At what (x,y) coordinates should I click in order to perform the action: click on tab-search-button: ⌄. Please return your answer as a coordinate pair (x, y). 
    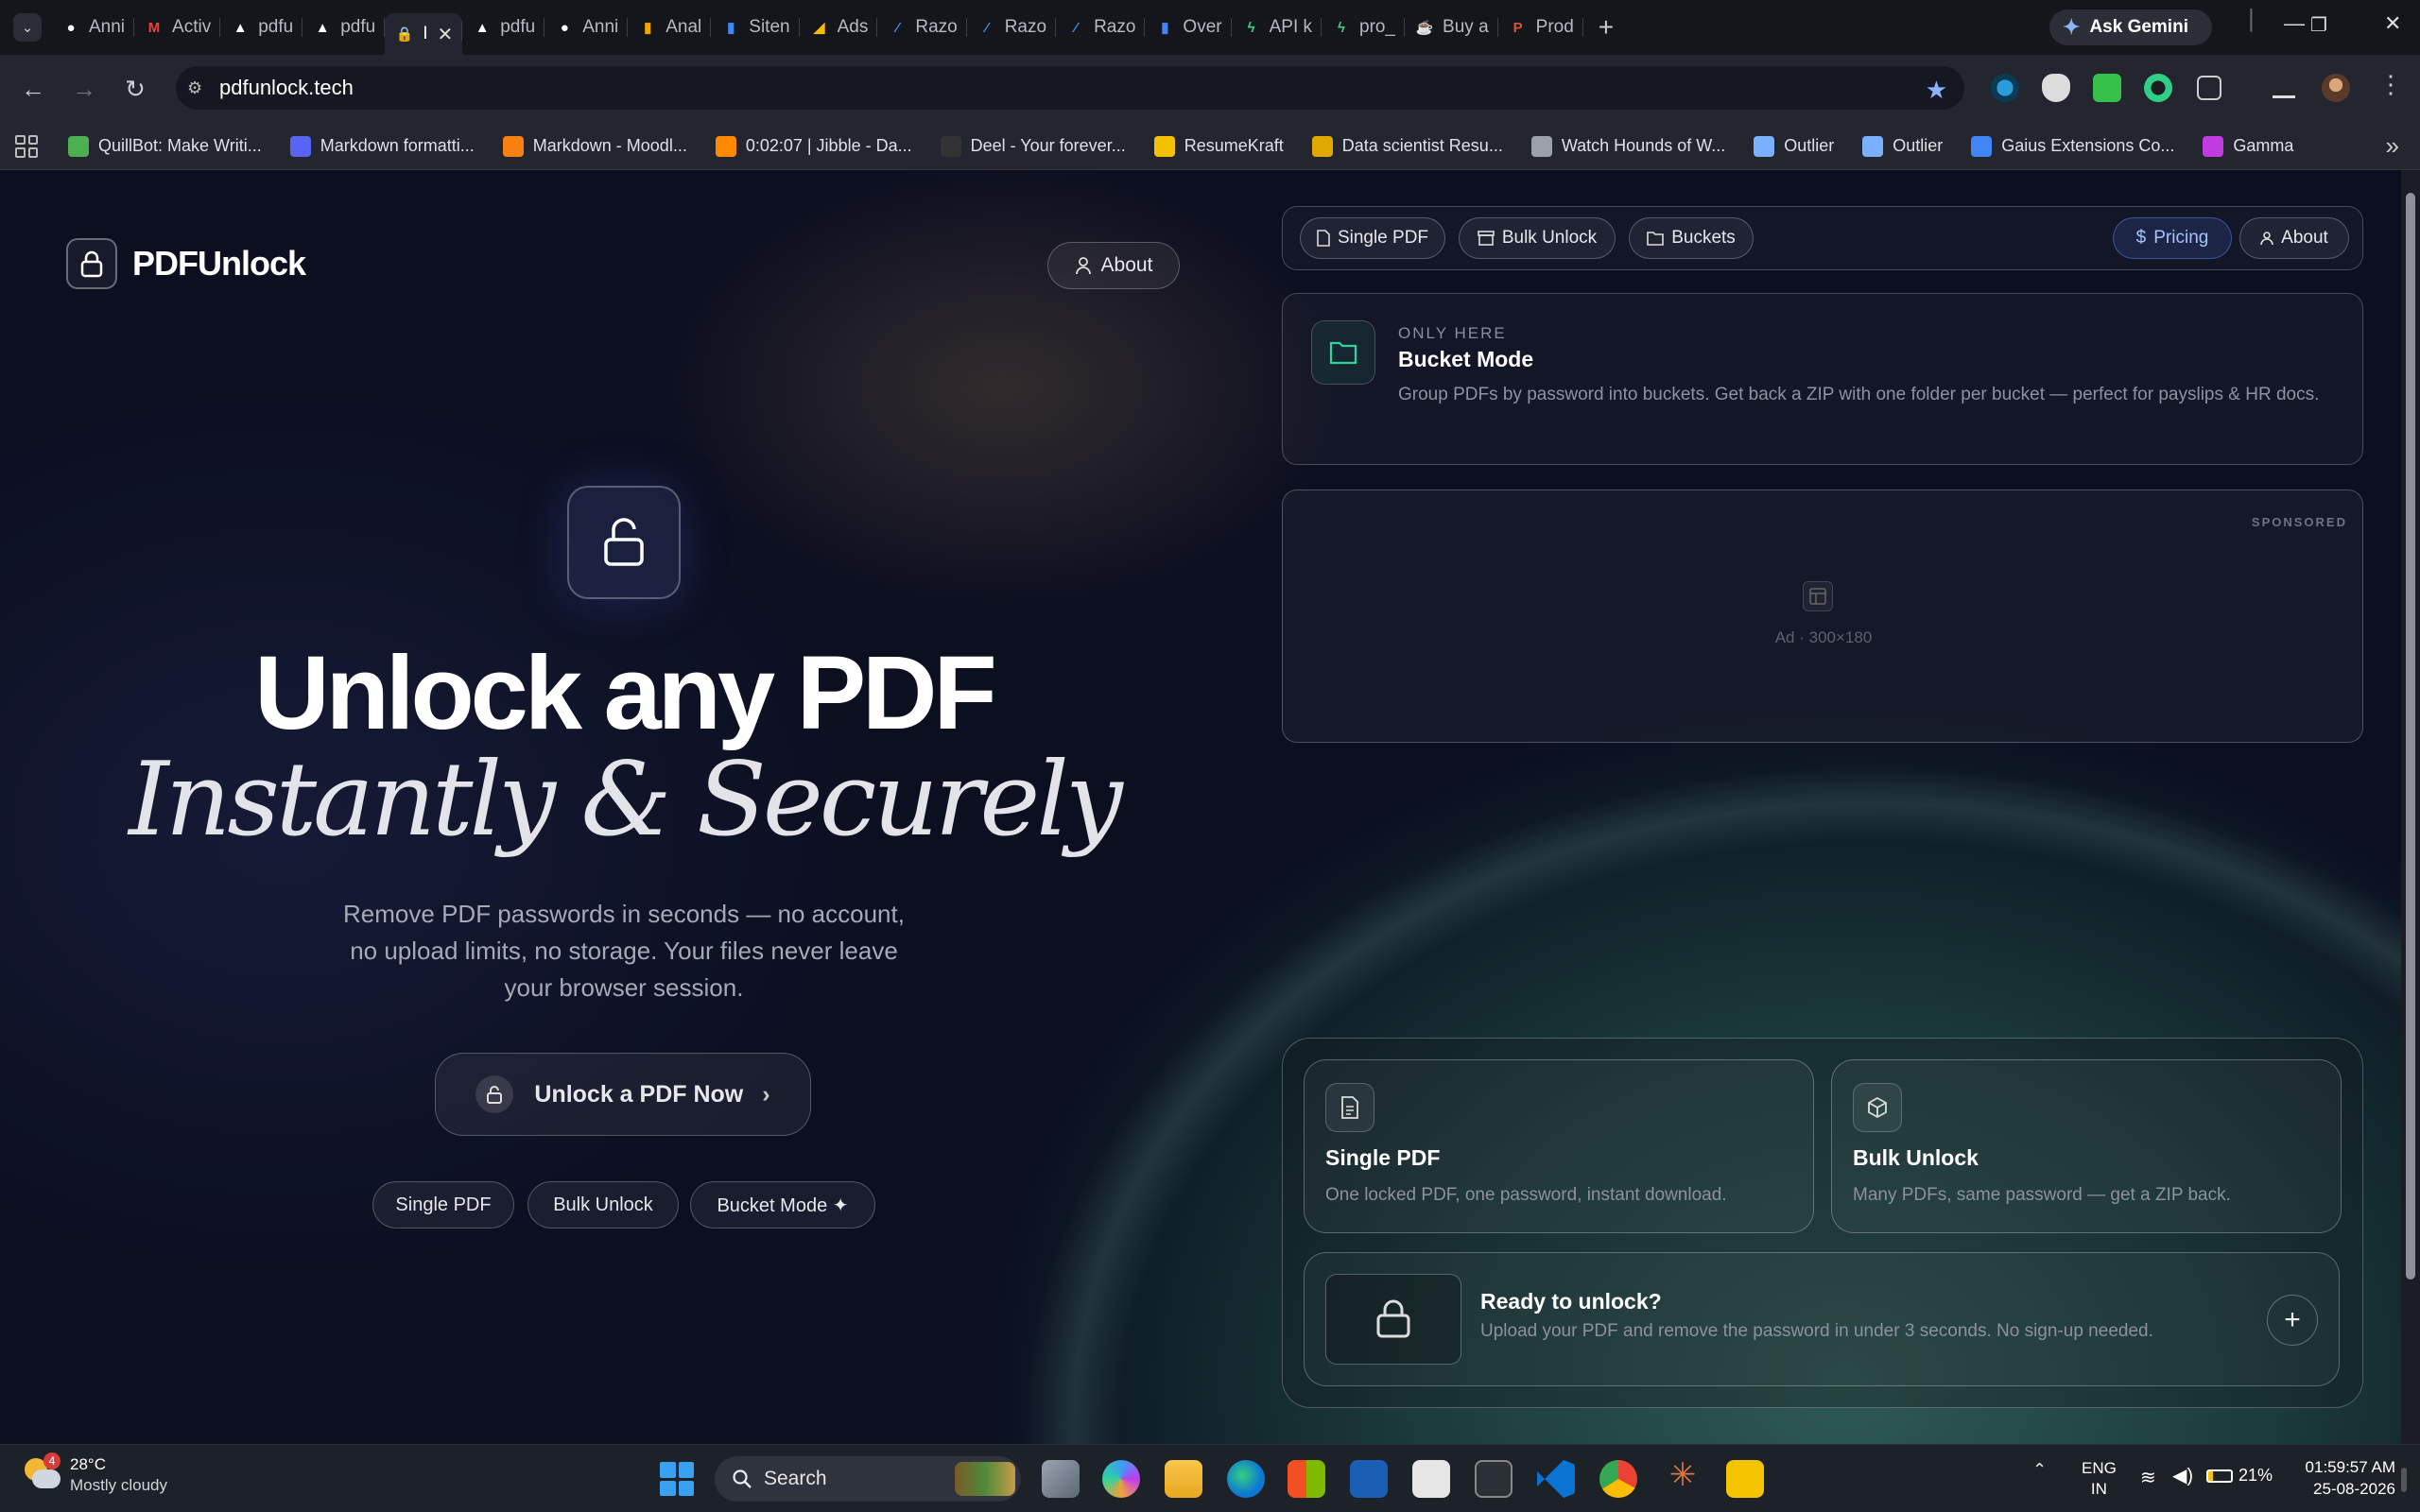
    Looking at the image, I should click on (28, 27).